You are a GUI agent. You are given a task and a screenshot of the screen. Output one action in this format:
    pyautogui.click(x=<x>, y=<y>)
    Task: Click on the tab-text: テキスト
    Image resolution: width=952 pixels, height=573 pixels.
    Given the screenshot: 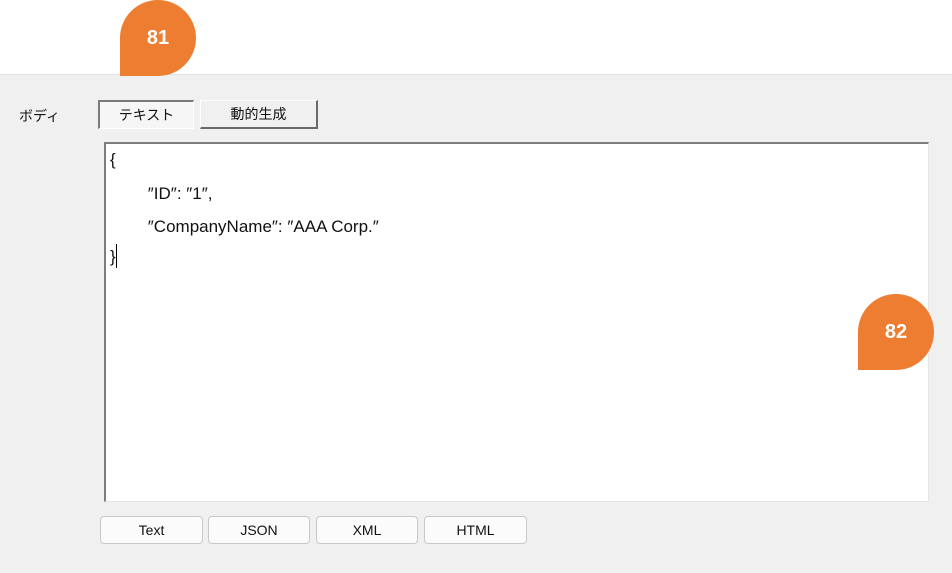 What is the action you would take?
    pyautogui.click(x=146, y=114)
    